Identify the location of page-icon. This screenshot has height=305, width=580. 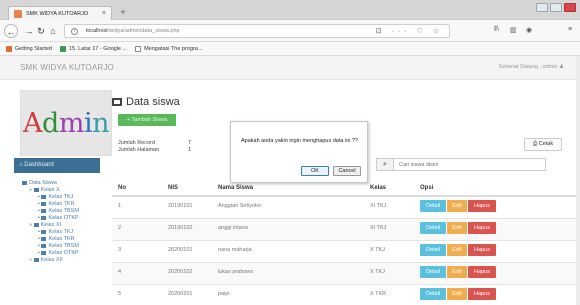
(138, 48).